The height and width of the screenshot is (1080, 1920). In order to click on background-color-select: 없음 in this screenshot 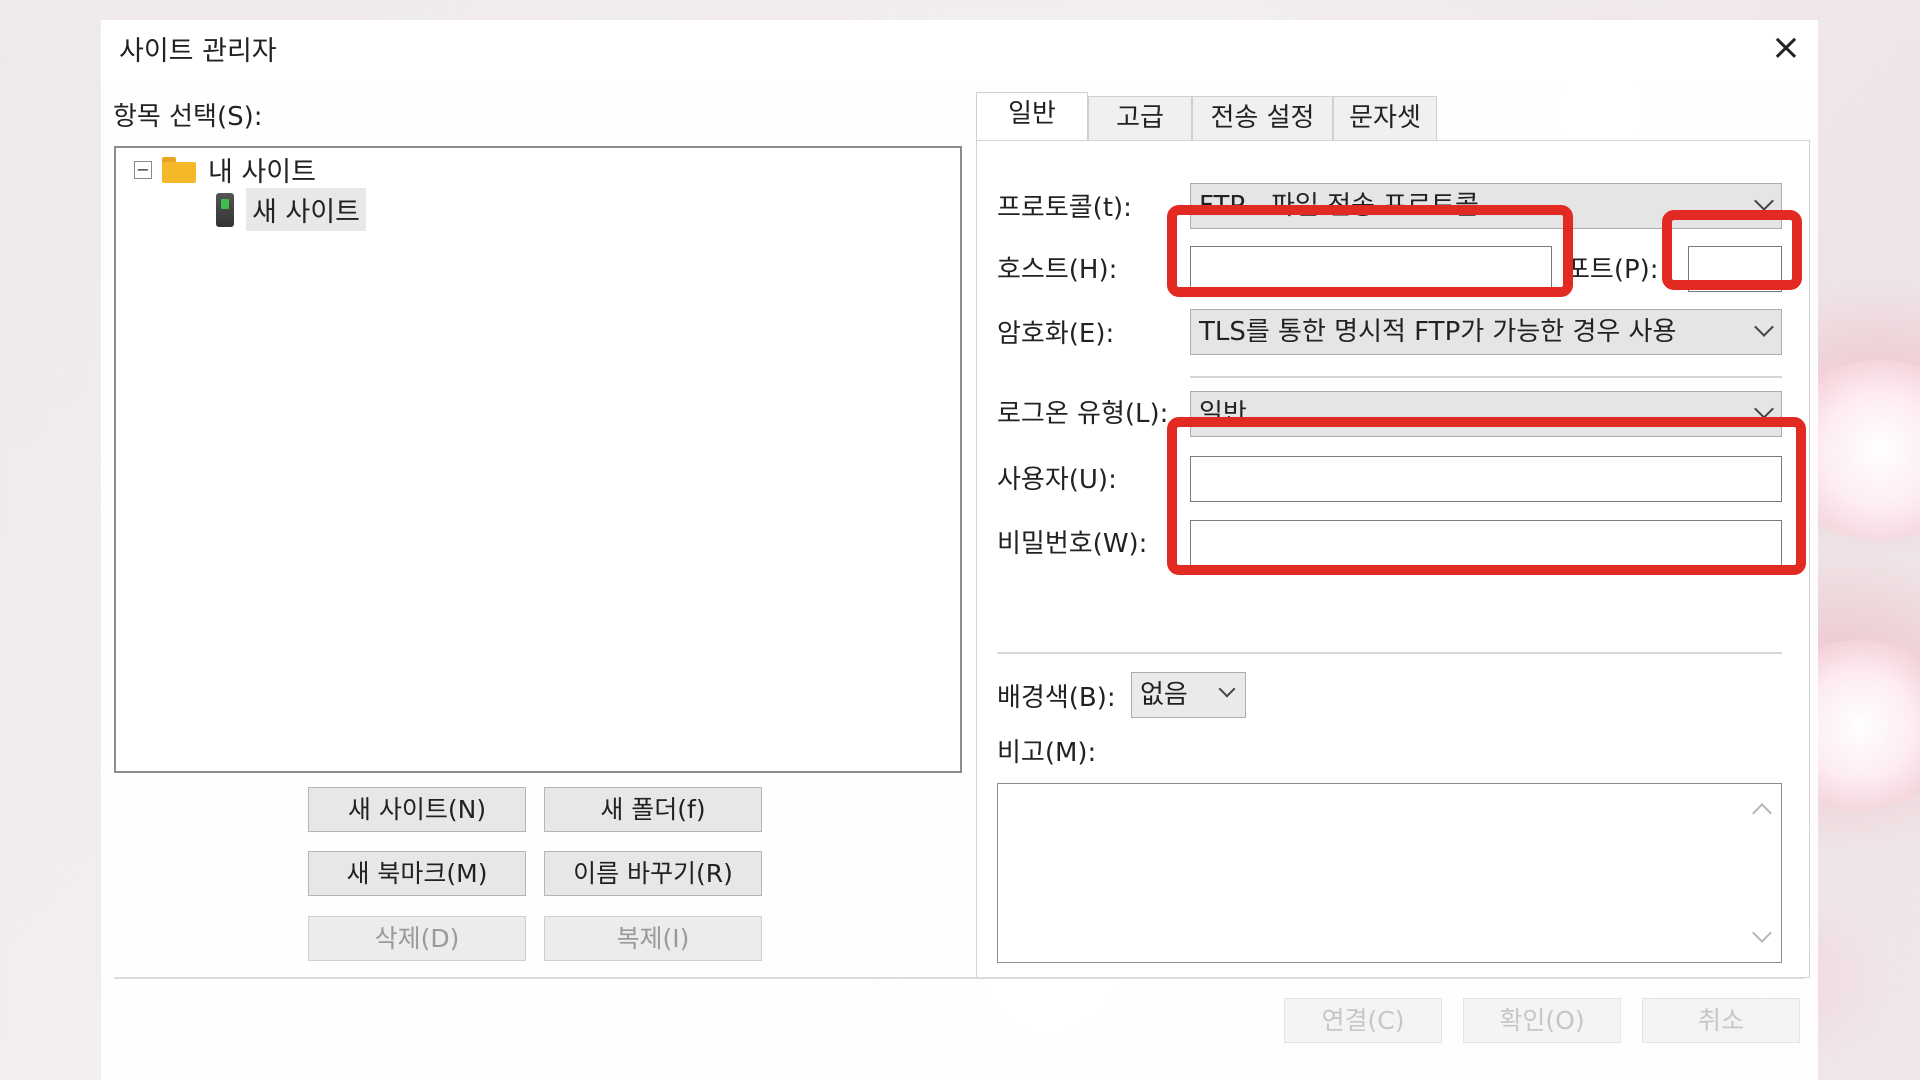, I will do `click(1188, 695)`.